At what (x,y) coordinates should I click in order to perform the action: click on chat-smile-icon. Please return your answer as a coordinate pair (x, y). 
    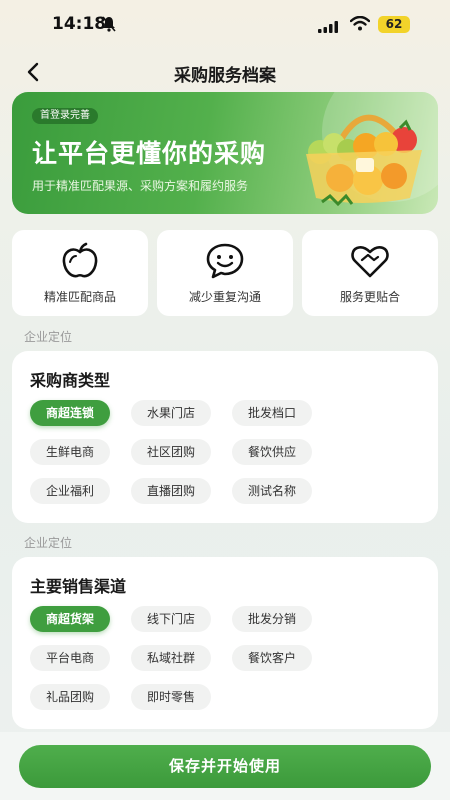
    Looking at the image, I should click on (225, 261).